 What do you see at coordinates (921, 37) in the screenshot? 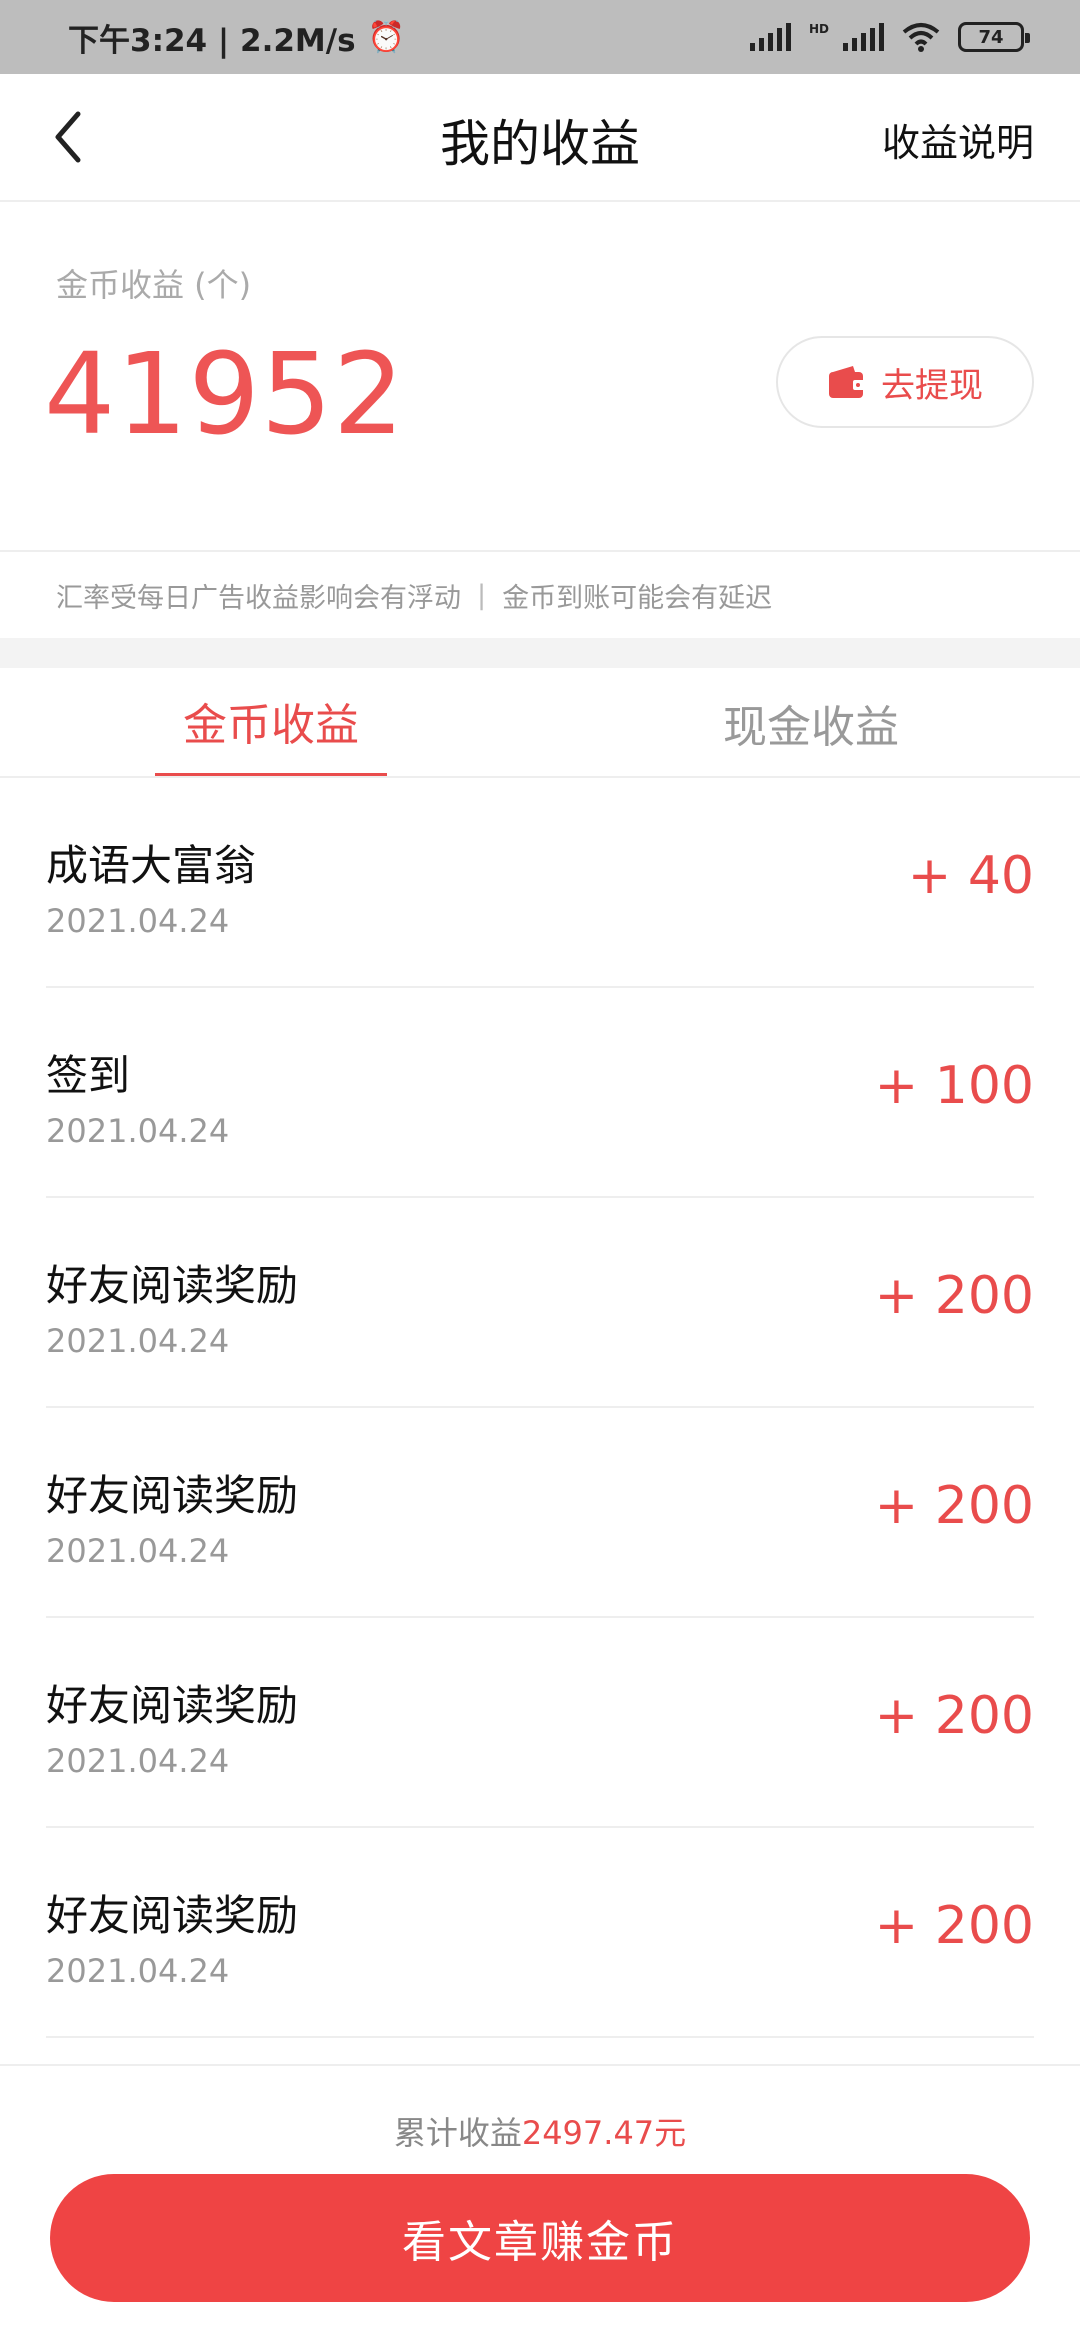
I see `wifi-icon` at bounding box center [921, 37].